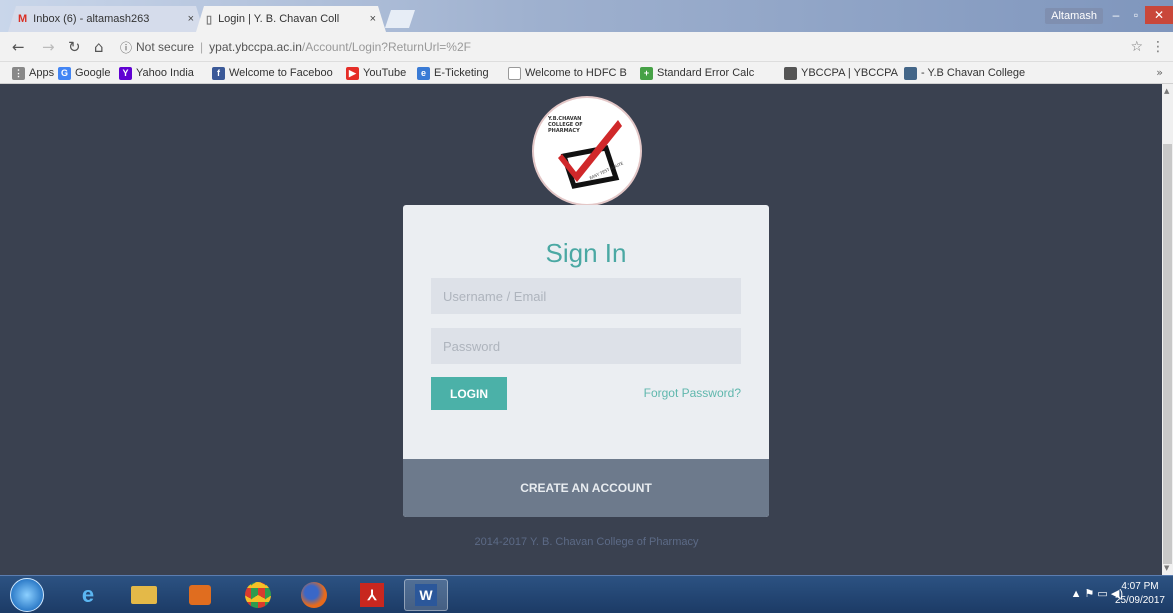  I want to click on firefox-icon, so click(314, 595).